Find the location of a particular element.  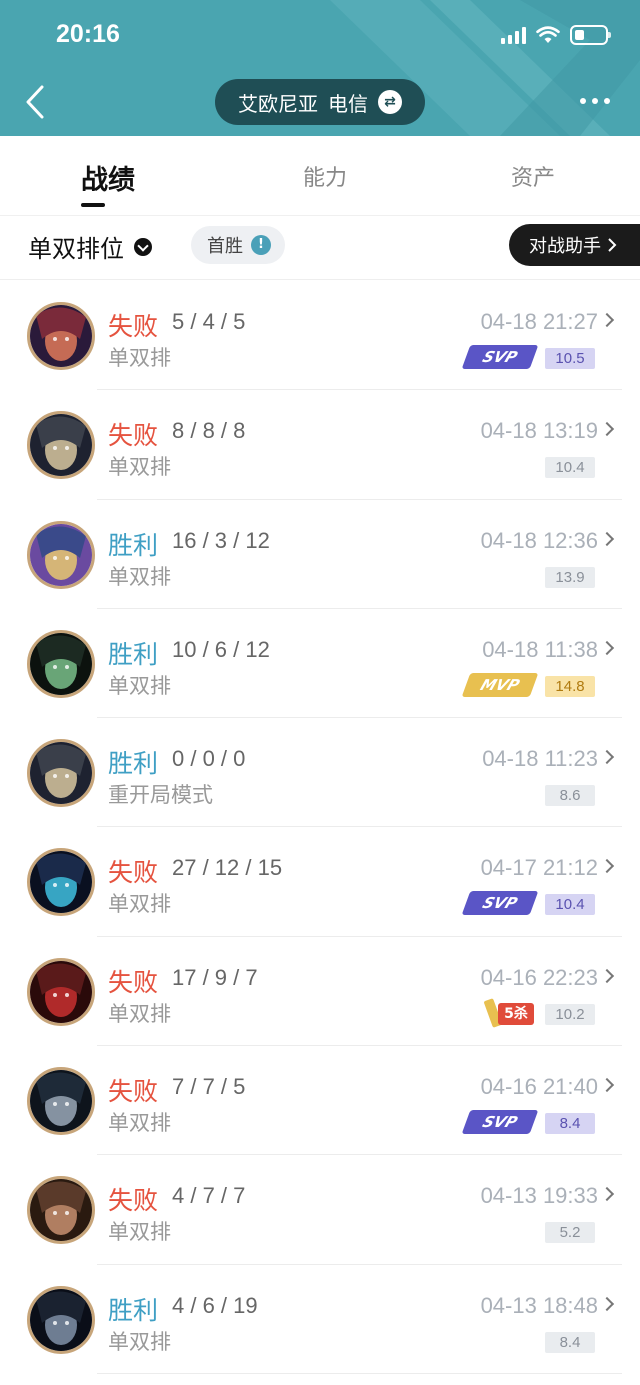

match-time: 04-17 21:12 is located at coordinates (539, 868).